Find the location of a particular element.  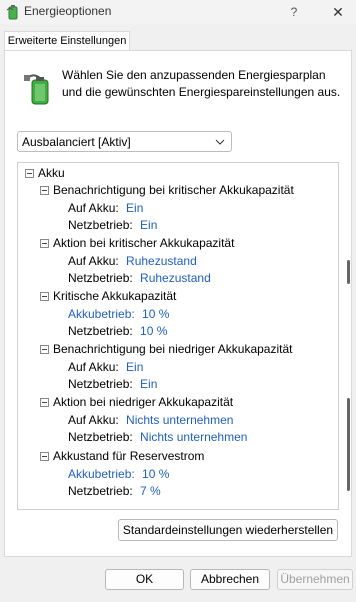

plan-select: Ausbalanciert [Aktiv] is located at coordinates (124, 141).